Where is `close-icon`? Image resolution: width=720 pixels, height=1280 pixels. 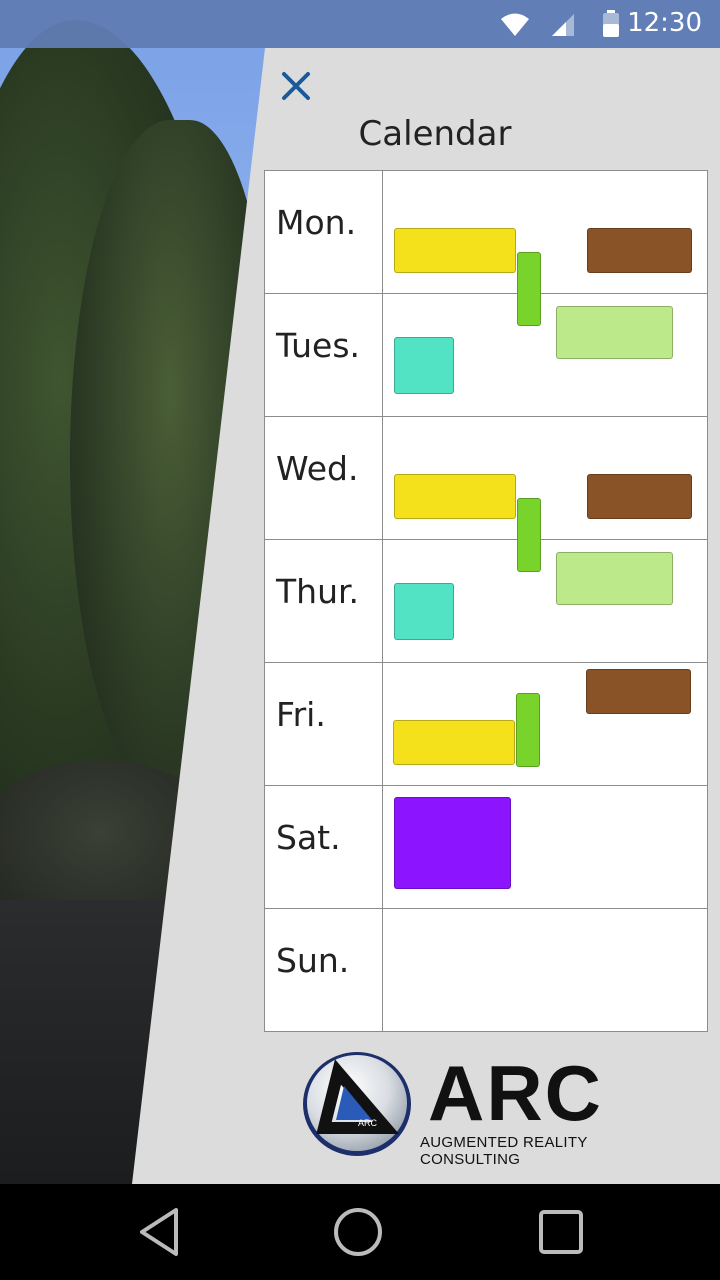 close-icon is located at coordinates (296, 86).